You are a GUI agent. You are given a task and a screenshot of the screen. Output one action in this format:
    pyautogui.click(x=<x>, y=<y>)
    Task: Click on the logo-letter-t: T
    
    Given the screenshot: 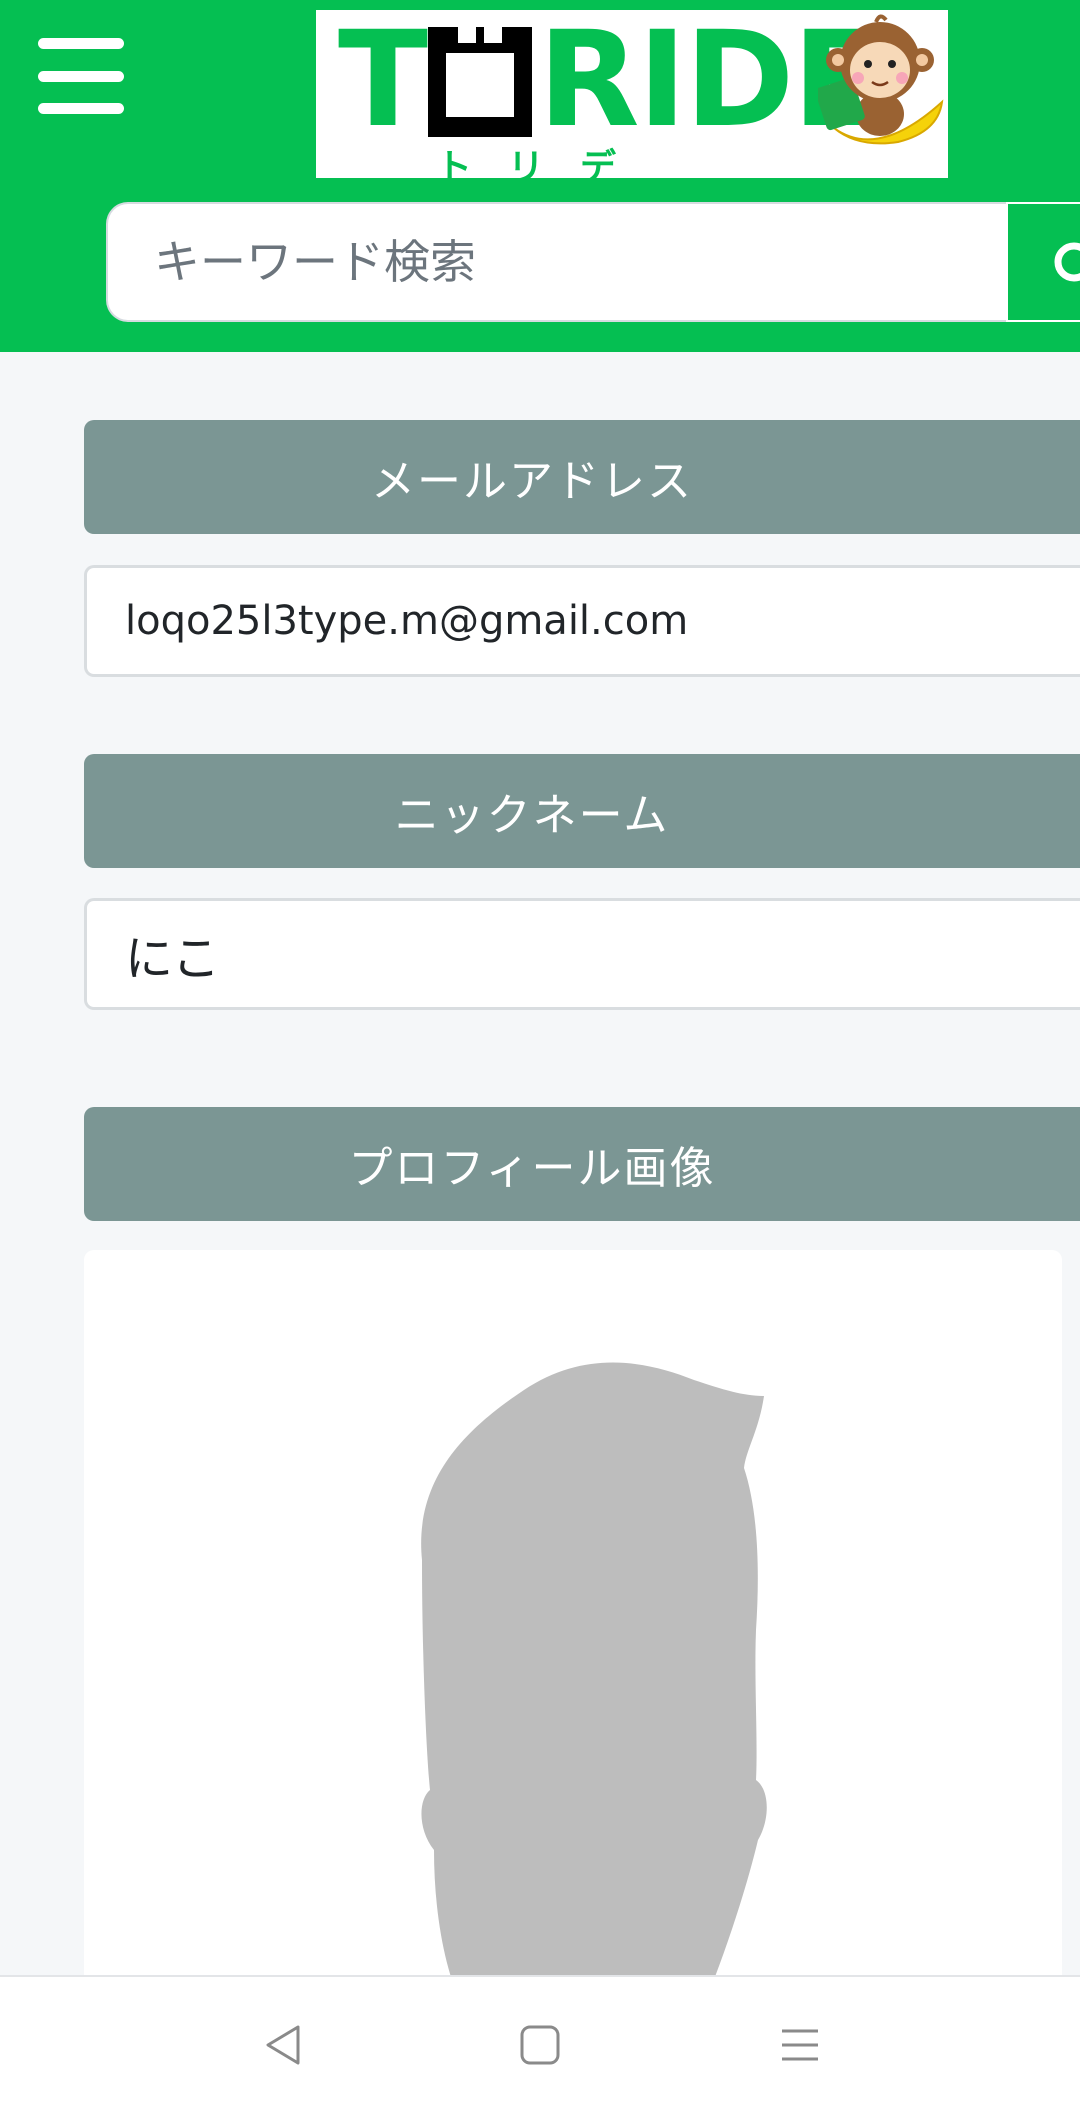 What is the action you would take?
    pyautogui.click(x=383, y=83)
    